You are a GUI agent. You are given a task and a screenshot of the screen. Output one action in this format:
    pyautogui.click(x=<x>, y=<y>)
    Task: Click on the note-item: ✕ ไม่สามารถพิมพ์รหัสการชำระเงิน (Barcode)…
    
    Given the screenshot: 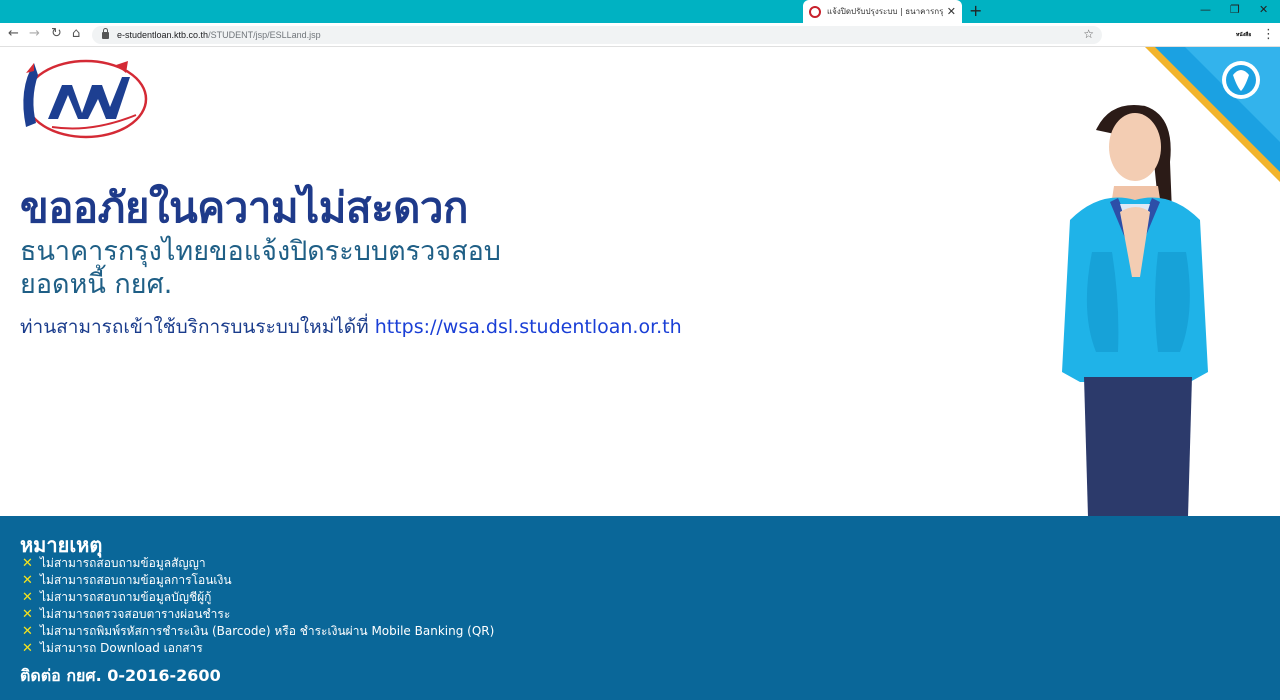 What is the action you would take?
    pyautogui.click(x=258, y=631)
    